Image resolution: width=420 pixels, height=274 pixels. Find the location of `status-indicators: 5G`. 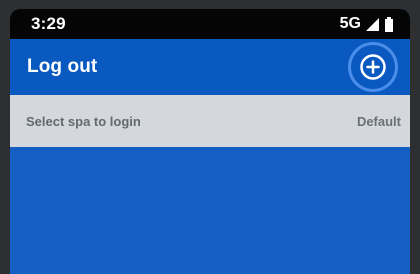

status-indicators: 5G is located at coordinates (367, 24).